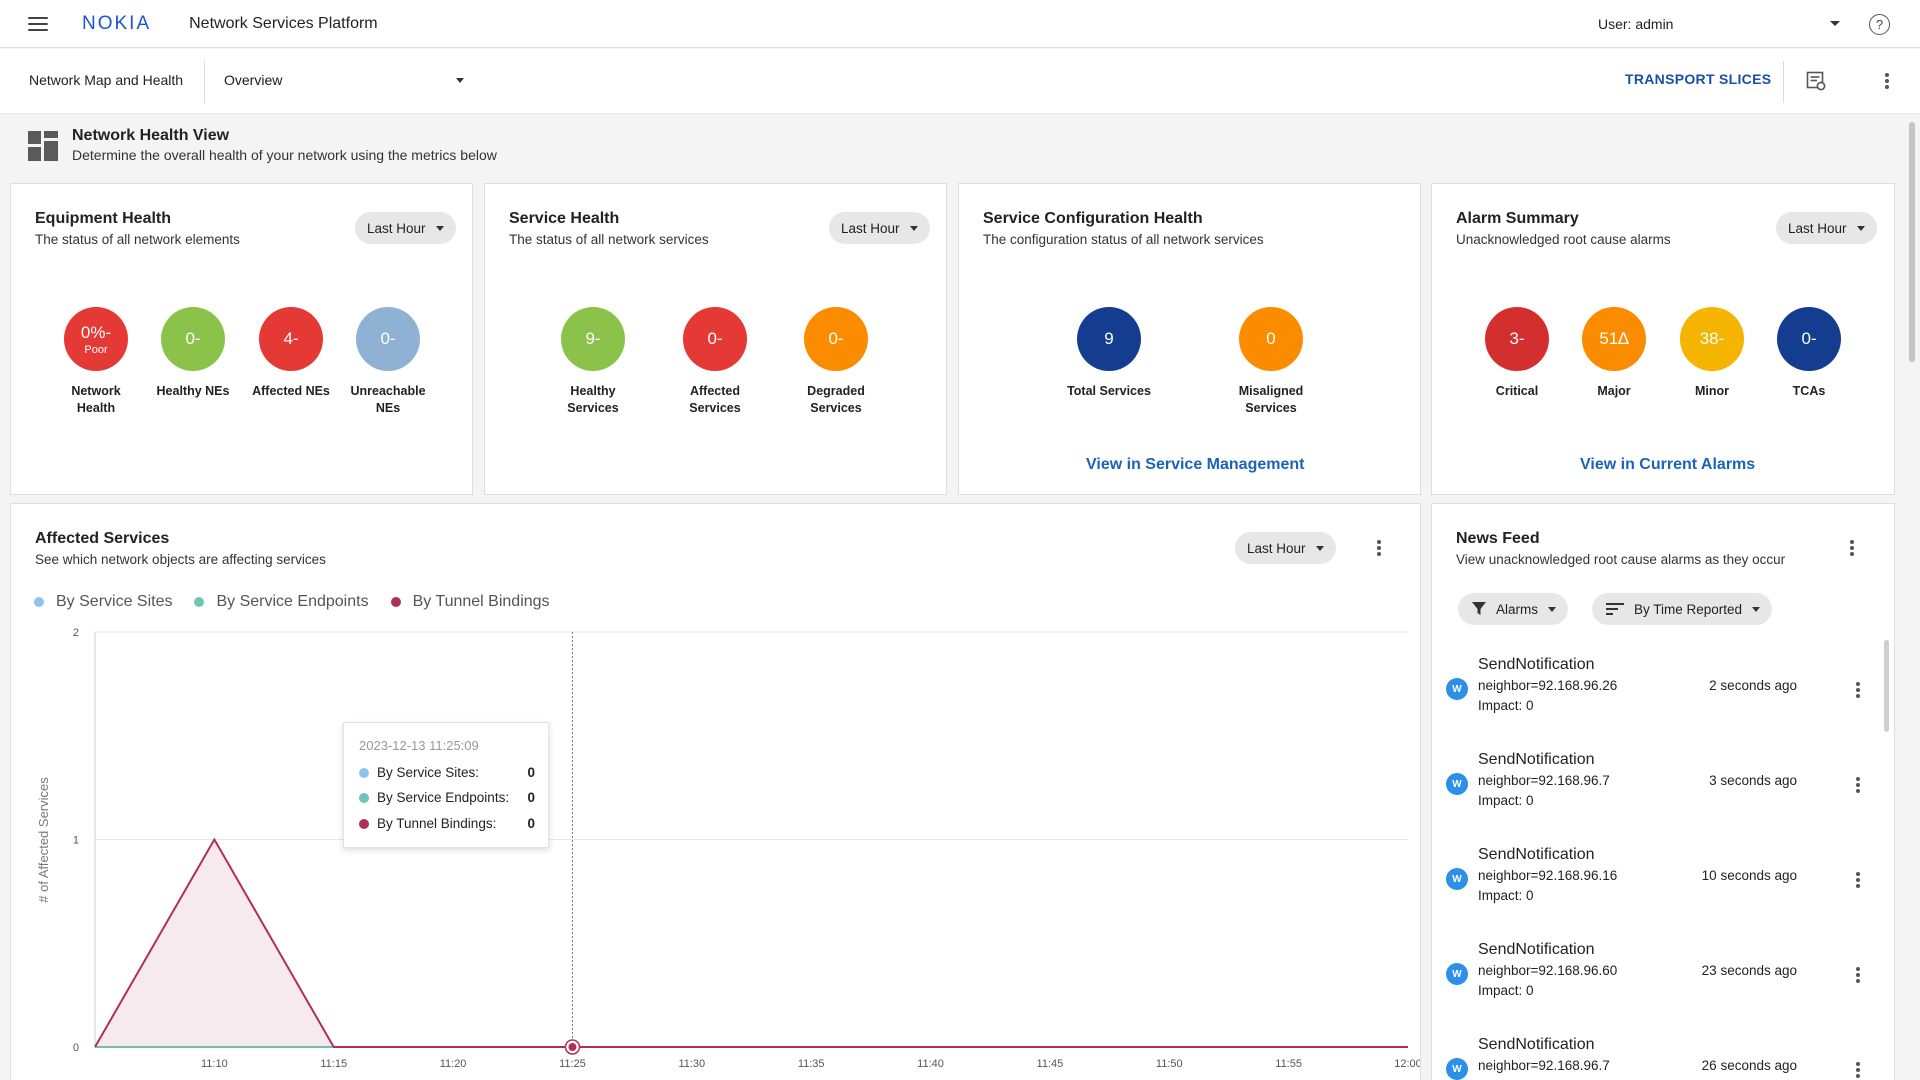 This screenshot has height=1080, width=1920. Describe the element at coordinates (346, 80) in the screenshot. I see `view-select: Overview` at that location.